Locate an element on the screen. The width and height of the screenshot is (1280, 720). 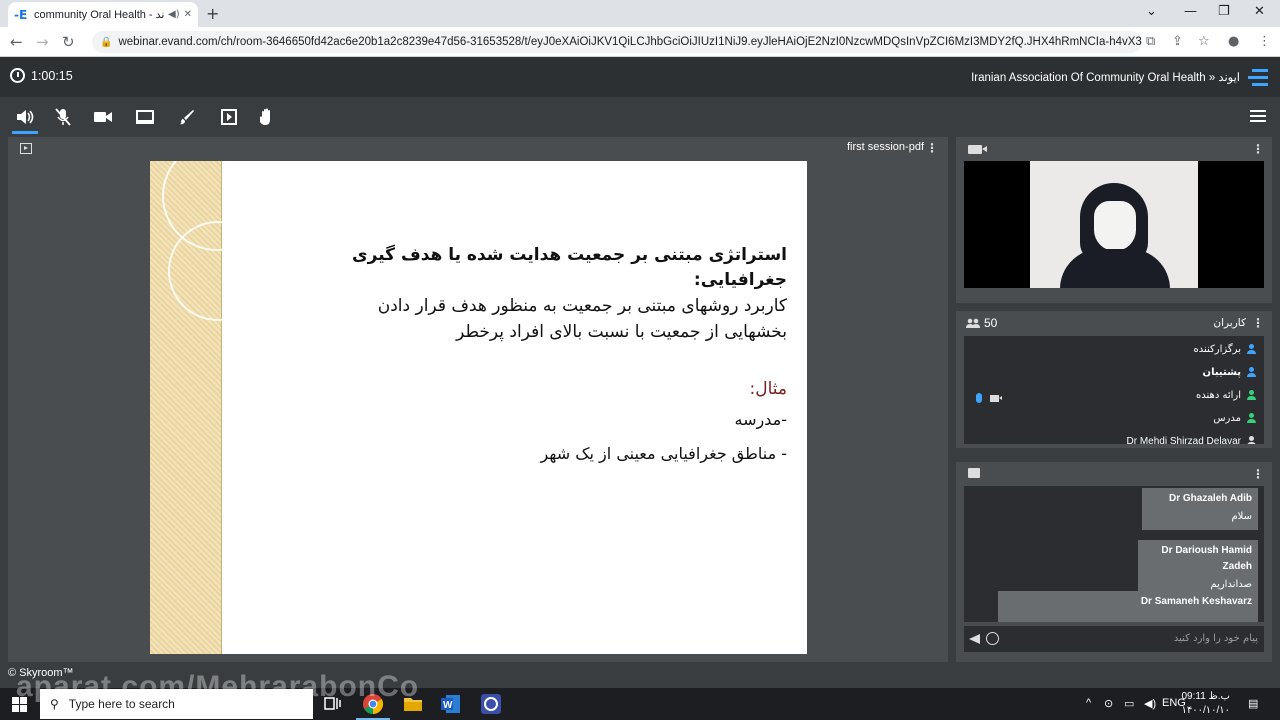
presentation-options-icon: ⋮ is located at coordinates (932, 148).